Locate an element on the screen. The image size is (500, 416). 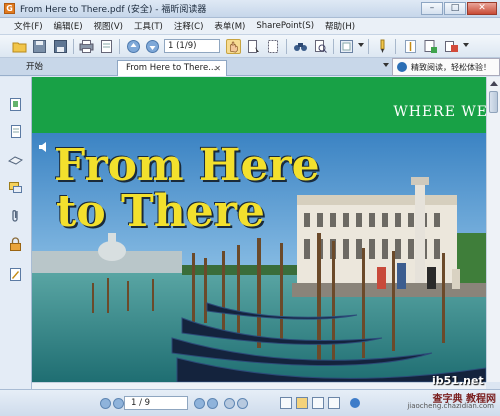
hand-tool-icon is located at coordinates (233, 46).